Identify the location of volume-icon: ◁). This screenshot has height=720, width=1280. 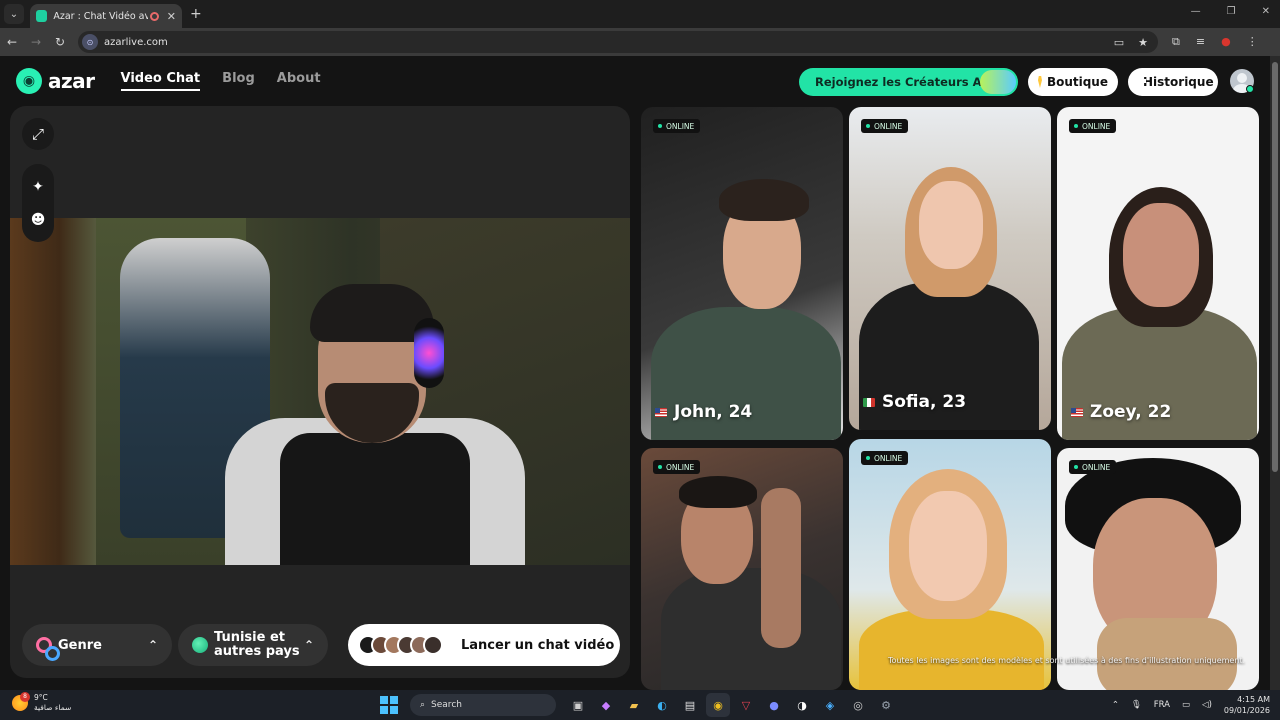
(1207, 705).